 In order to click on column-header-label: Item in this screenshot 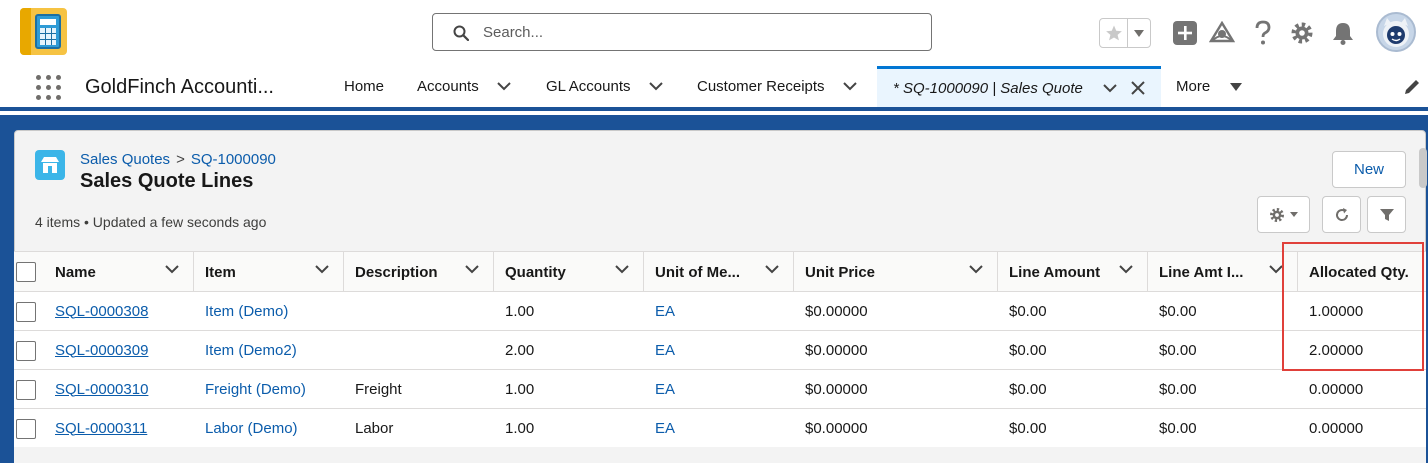, I will do `click(220, 272)`.